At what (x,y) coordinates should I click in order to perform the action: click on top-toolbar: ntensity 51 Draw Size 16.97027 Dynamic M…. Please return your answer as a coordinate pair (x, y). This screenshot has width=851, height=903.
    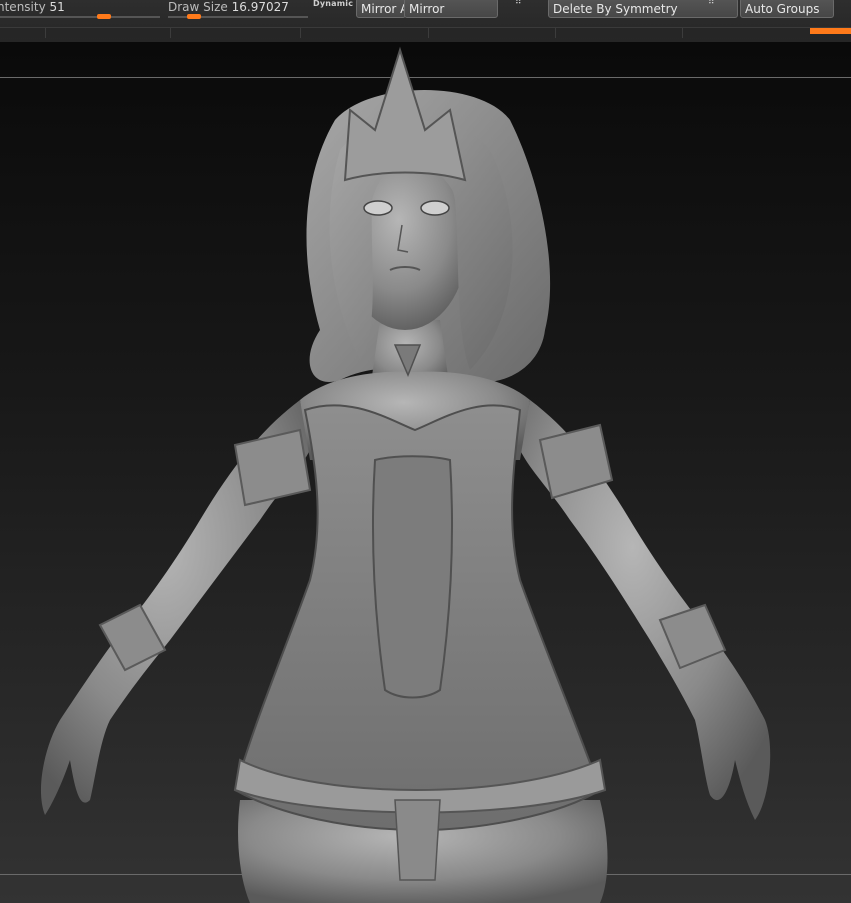
    Looking at the image, I should click on (425, 21).